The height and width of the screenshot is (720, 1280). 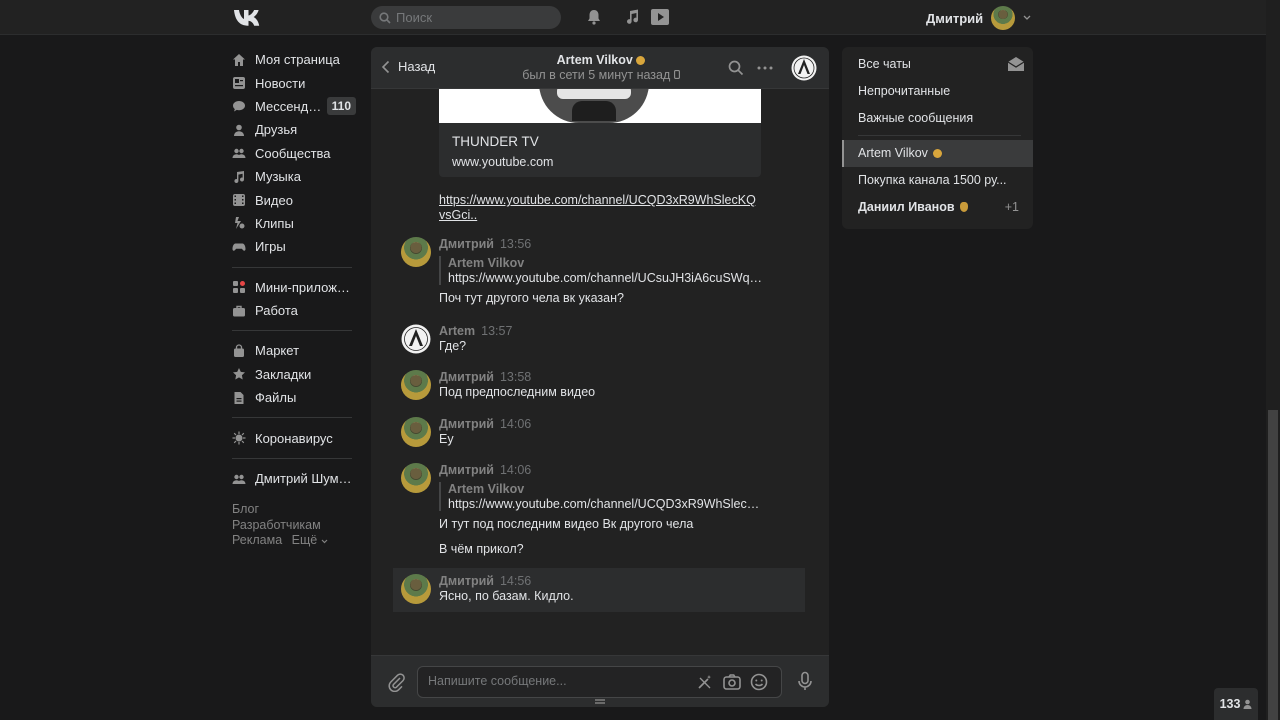 I want to click on scrollbar-thumb, so click(x=1273, y=565).